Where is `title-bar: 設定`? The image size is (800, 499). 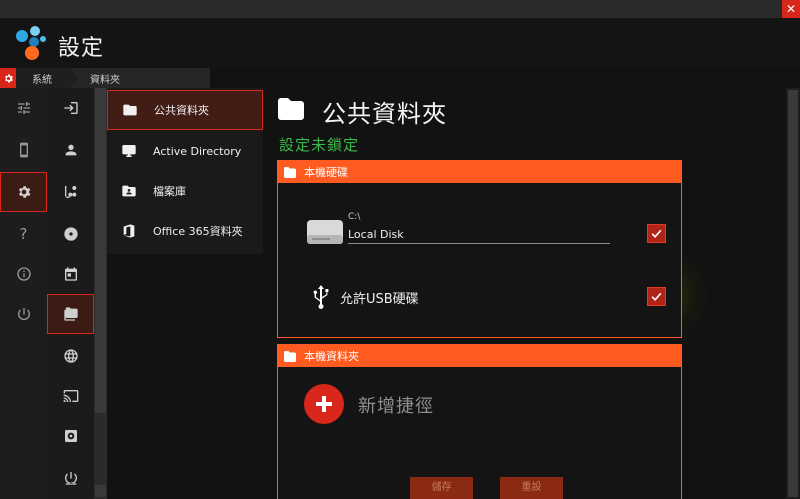 title-bar: 設定 is located at coordinates (400, 43).